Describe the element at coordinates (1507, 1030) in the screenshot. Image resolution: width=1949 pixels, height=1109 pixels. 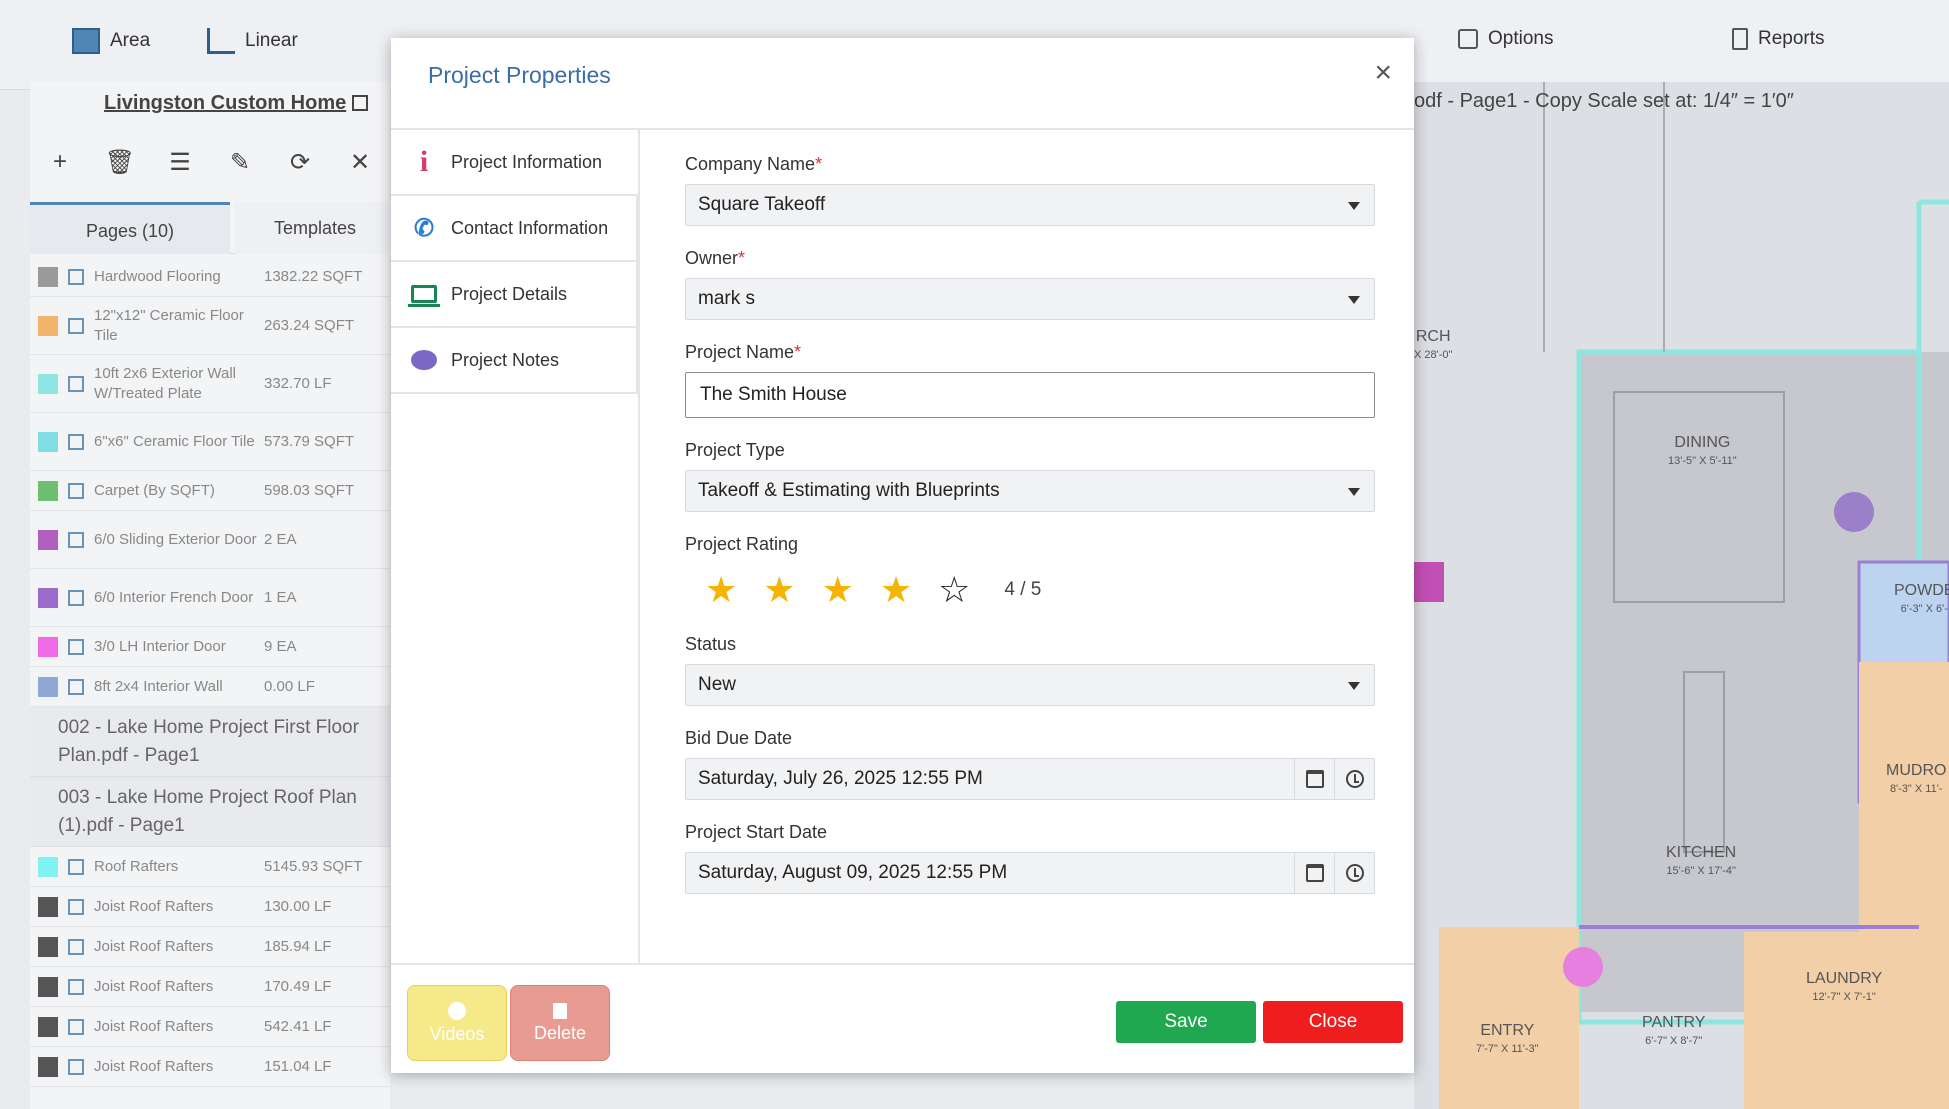
I see `room-name: ENTRY` at that location.